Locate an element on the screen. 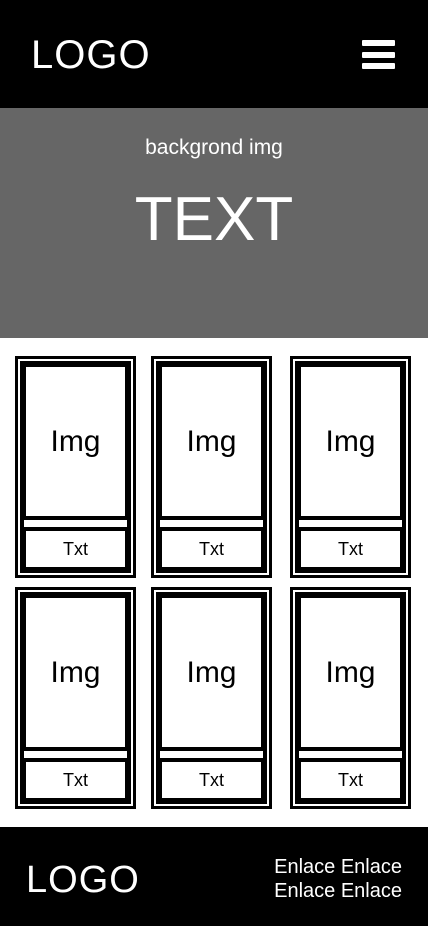 This screenshot has width=428, height=926. header: LOGO is located at coordinates (214, 54).